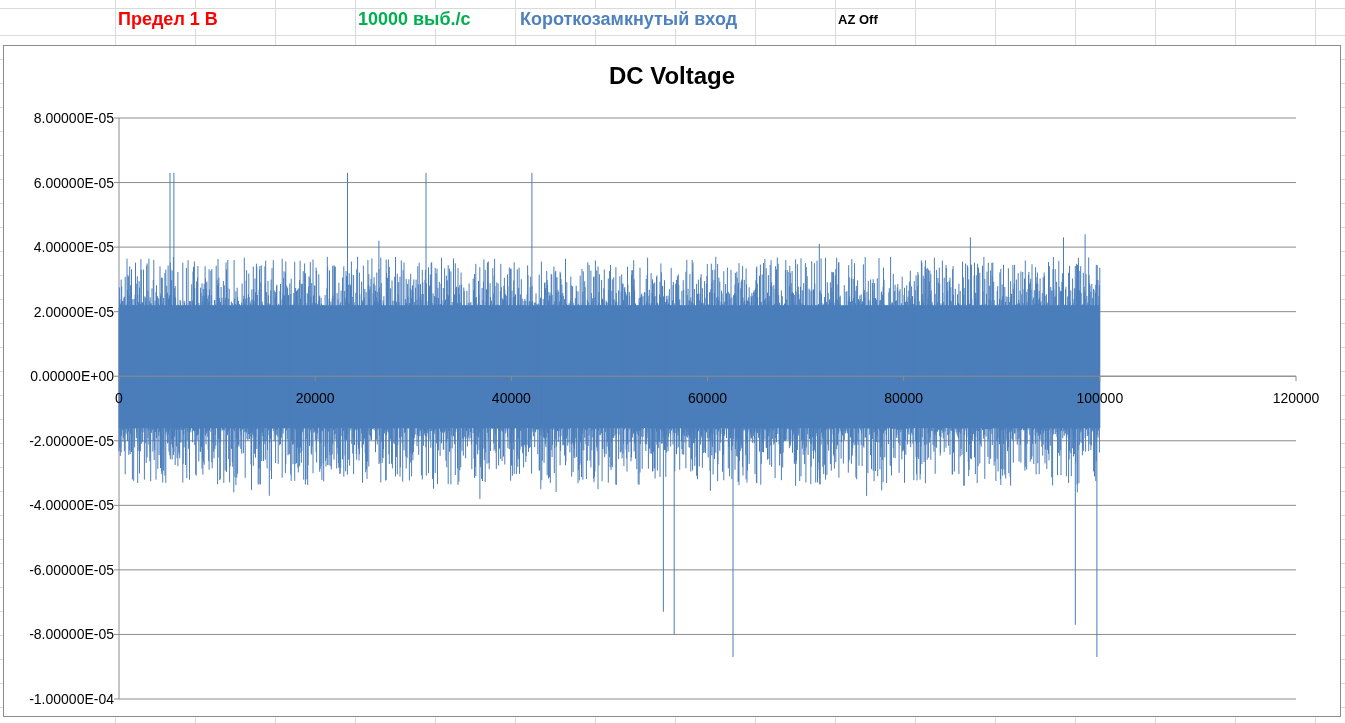 The image size is (1345, 723). I want to click on x-axis-label: 80000, so click(904, 398).